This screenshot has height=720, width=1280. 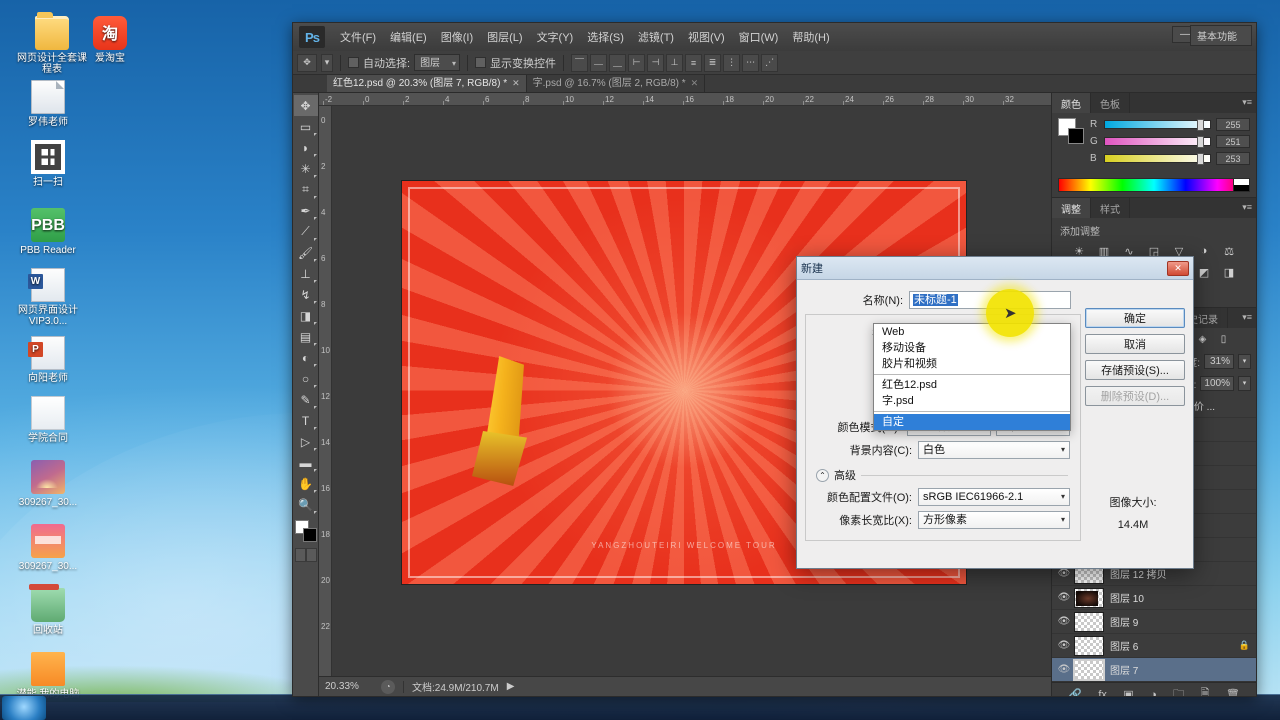 I want to click on magic-wand-tool: ✳, so click(x=306, y=168).